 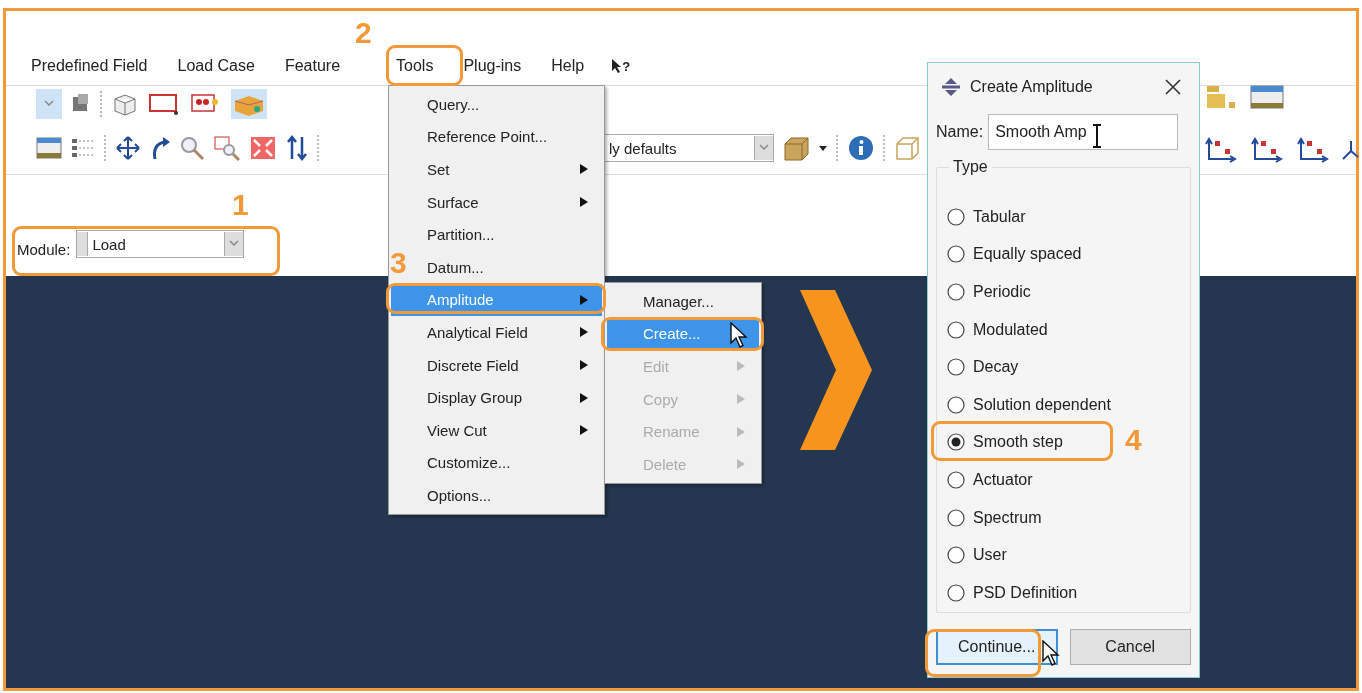 I want to click on menu-item: Display Group, so click(x=475, y=398).